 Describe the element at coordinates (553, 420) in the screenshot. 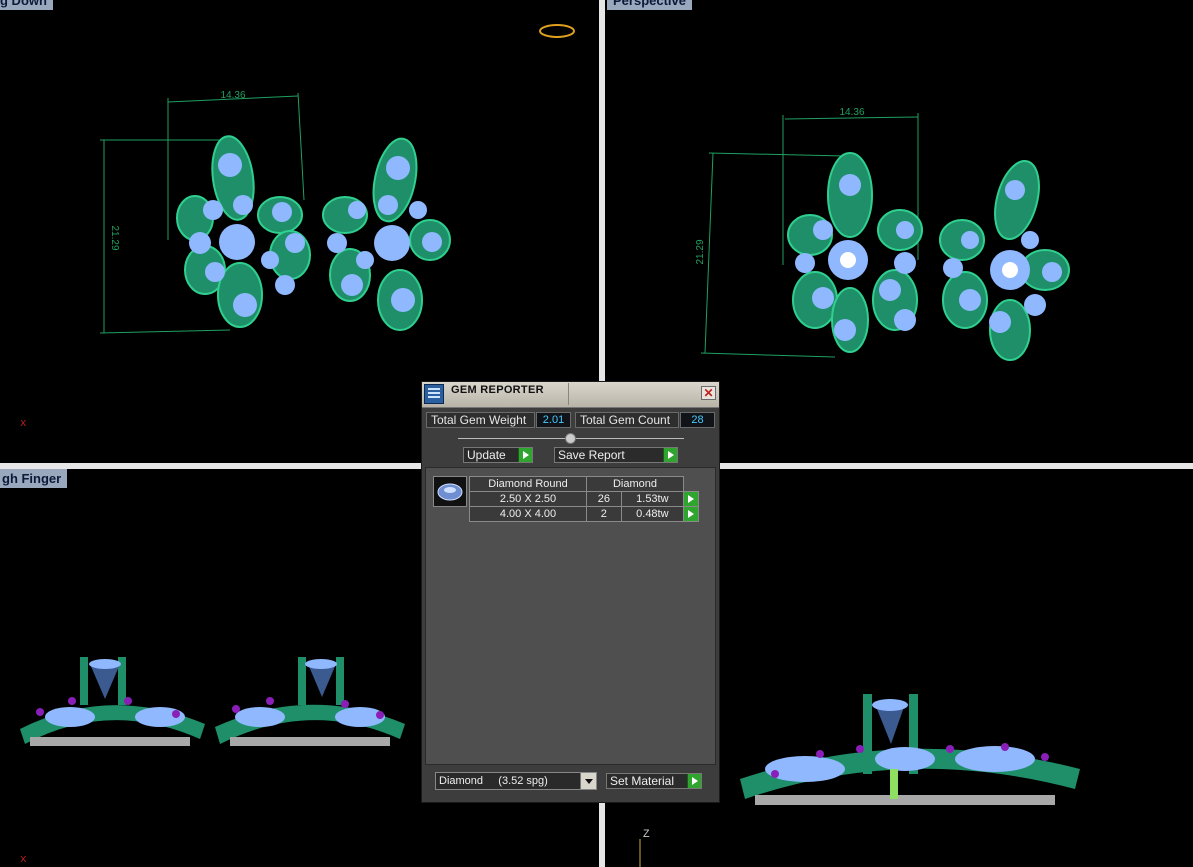

I see `total-gem-weight-value: 2.01` at that location.